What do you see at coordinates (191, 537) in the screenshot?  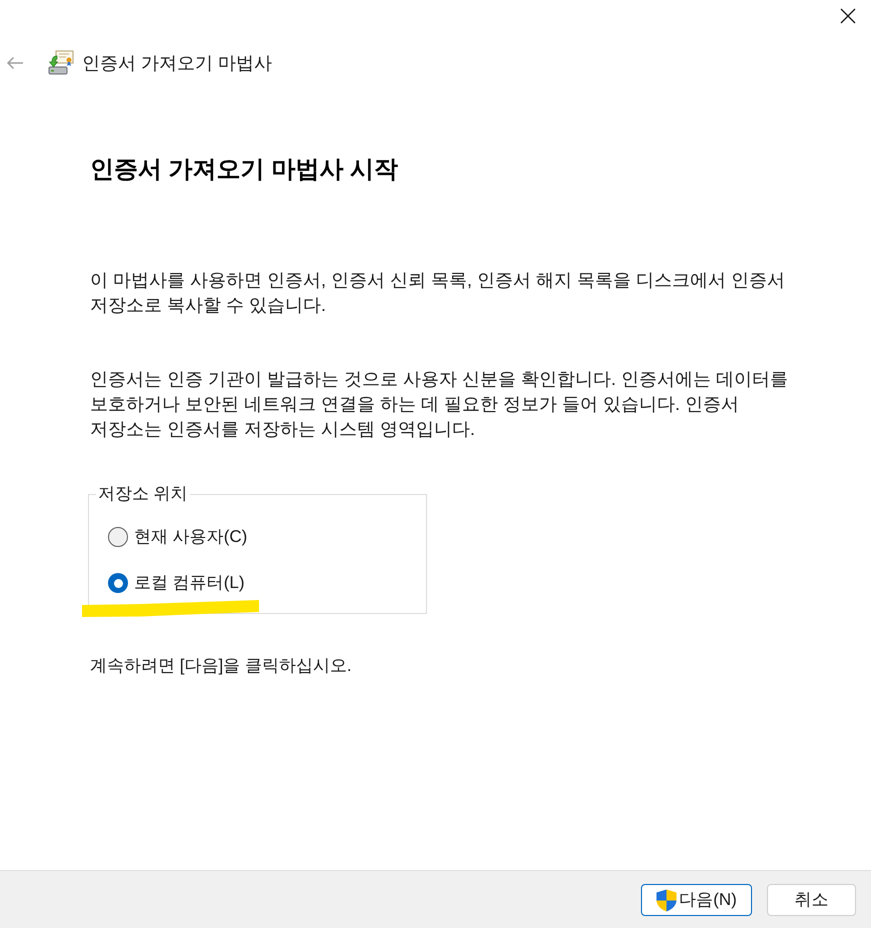 I see `radio-label: 현재 사용자(C)` at bounding box center [191, 537].